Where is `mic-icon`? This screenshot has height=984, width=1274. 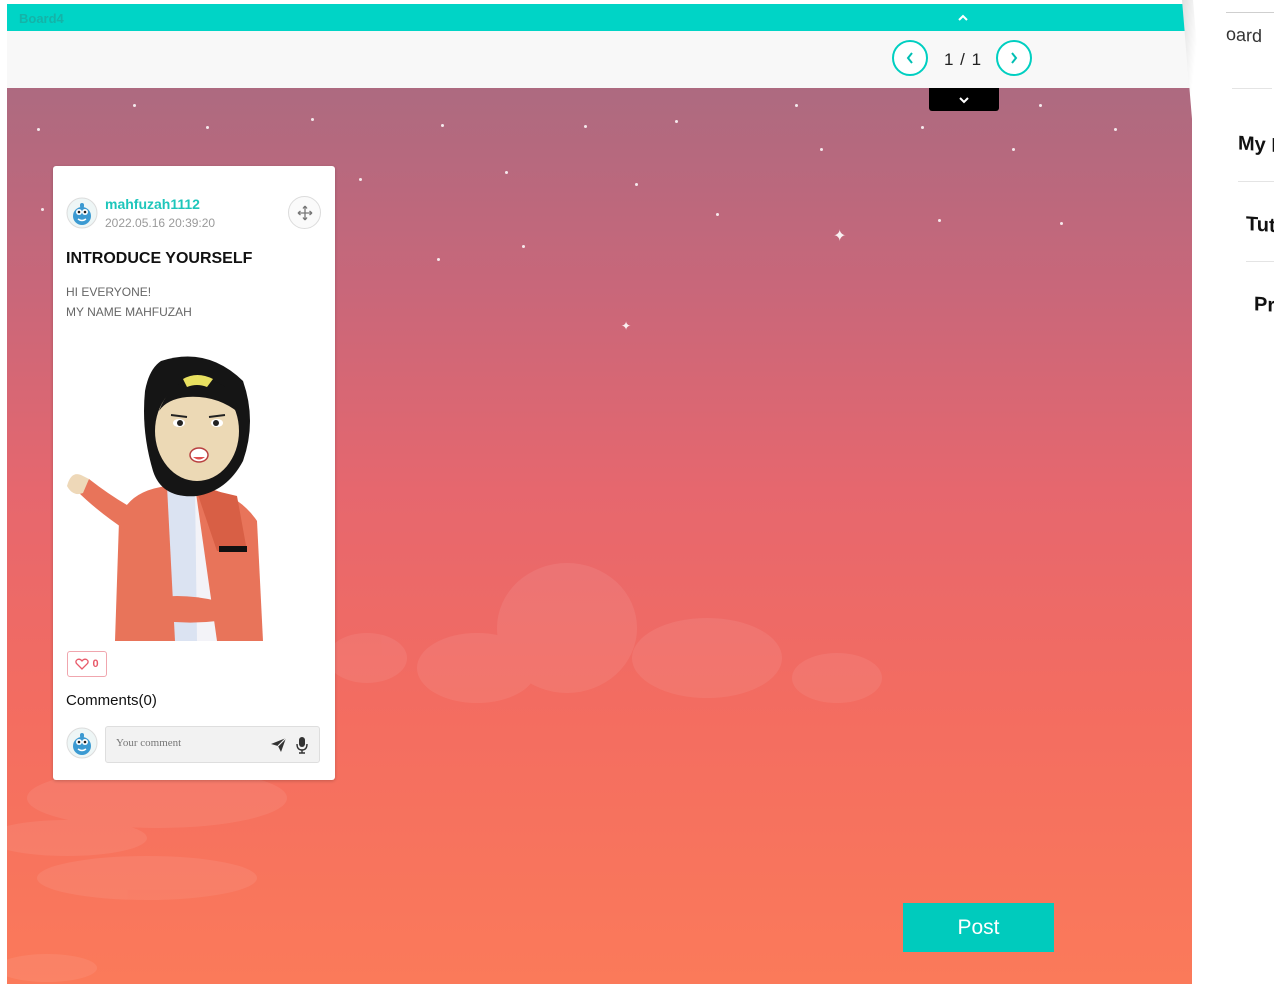 mic-icon is located at coordinates (302, 745).